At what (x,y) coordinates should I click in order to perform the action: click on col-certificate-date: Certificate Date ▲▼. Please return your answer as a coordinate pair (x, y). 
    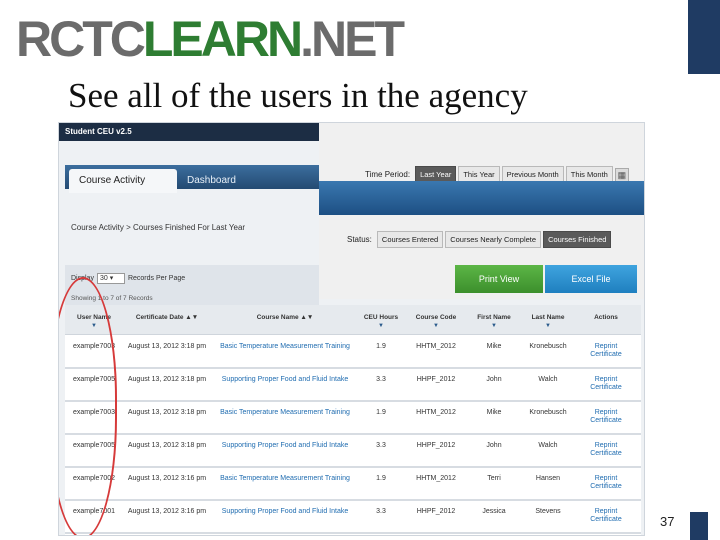
    Looking at the image, I should click on (167, 317).